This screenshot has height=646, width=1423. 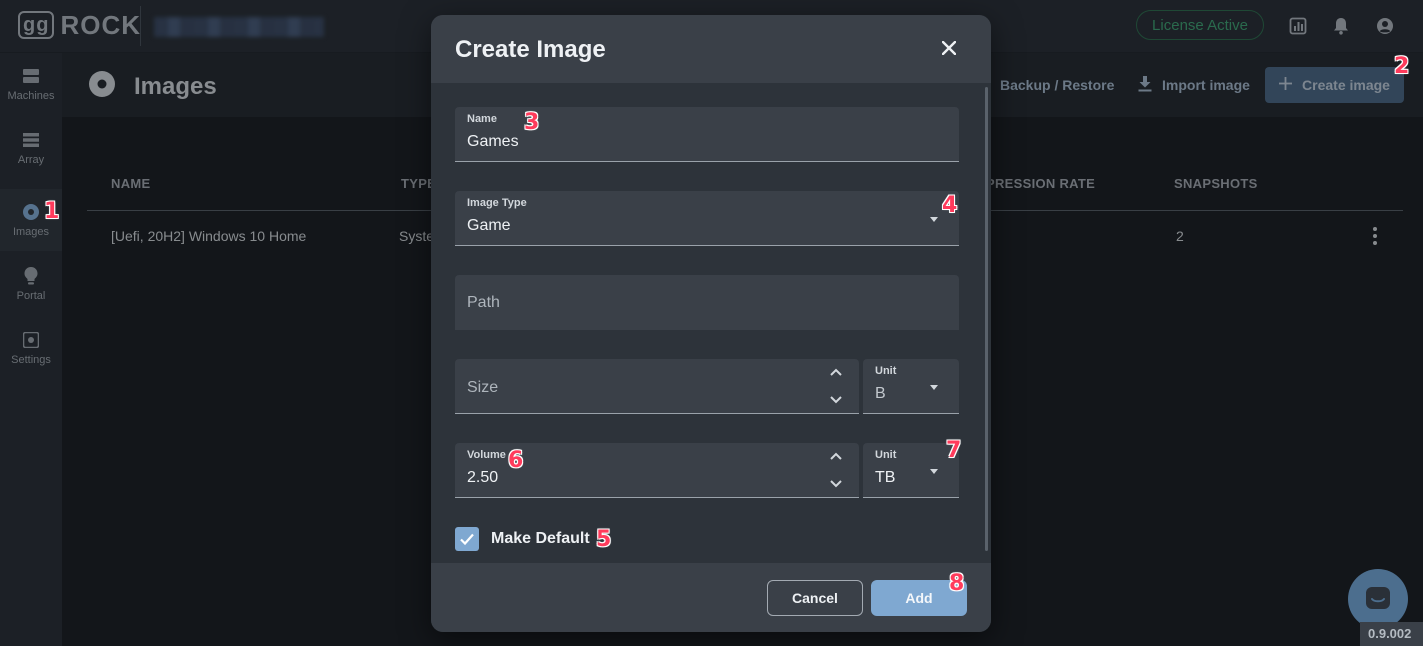 I want to click on make-default-checkbox, so click(x=467, y=539).